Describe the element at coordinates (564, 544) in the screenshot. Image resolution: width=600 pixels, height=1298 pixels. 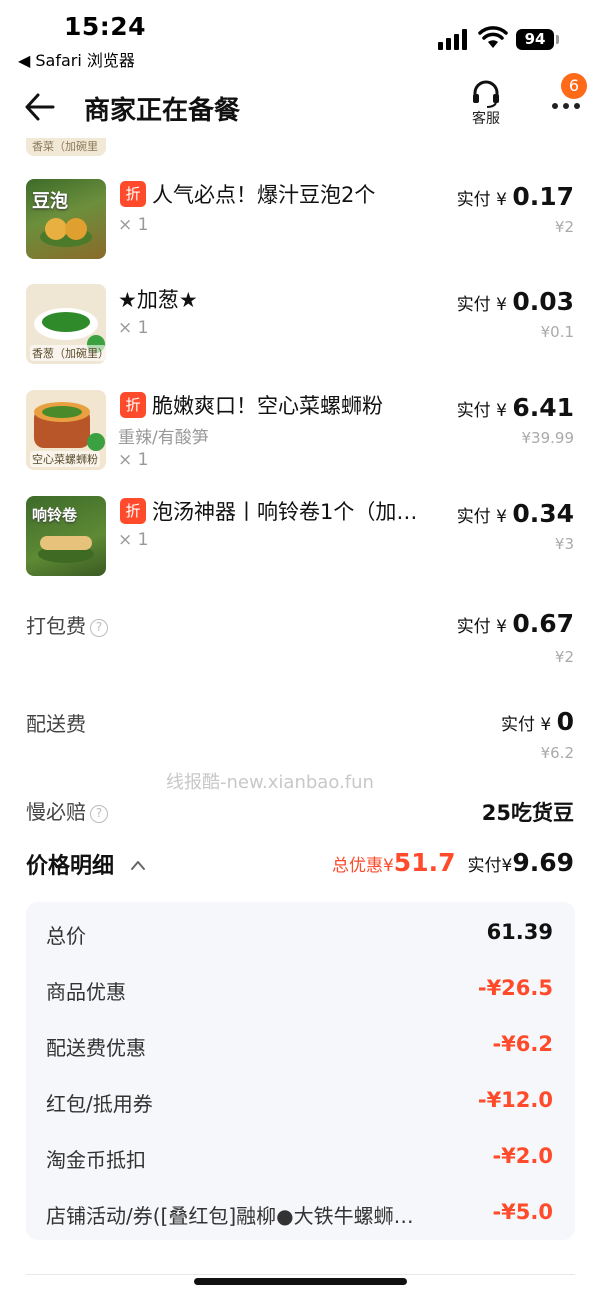
I see `item-original-price: ¥3` at that location.